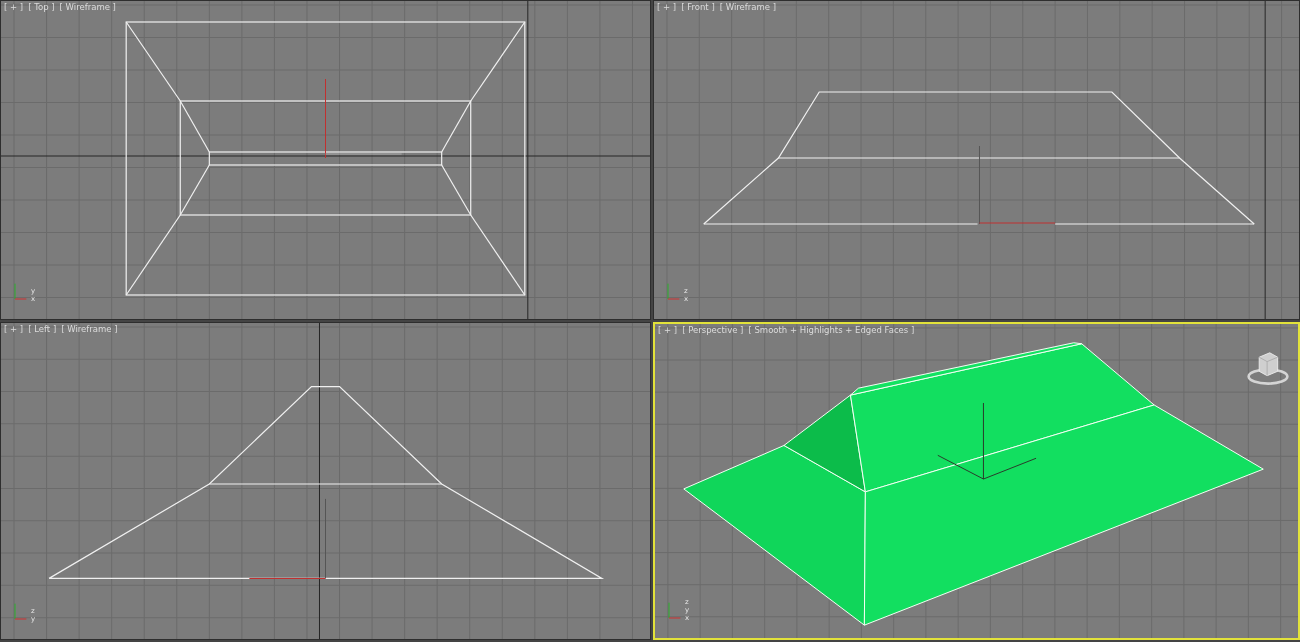 This screenshot has width=1300, height=642. Describe the element at coordinates (831, 330) in the screenshot. I see `shading-mode-label: [ Smooth + Highlights + Edged Faces ]` at that location.